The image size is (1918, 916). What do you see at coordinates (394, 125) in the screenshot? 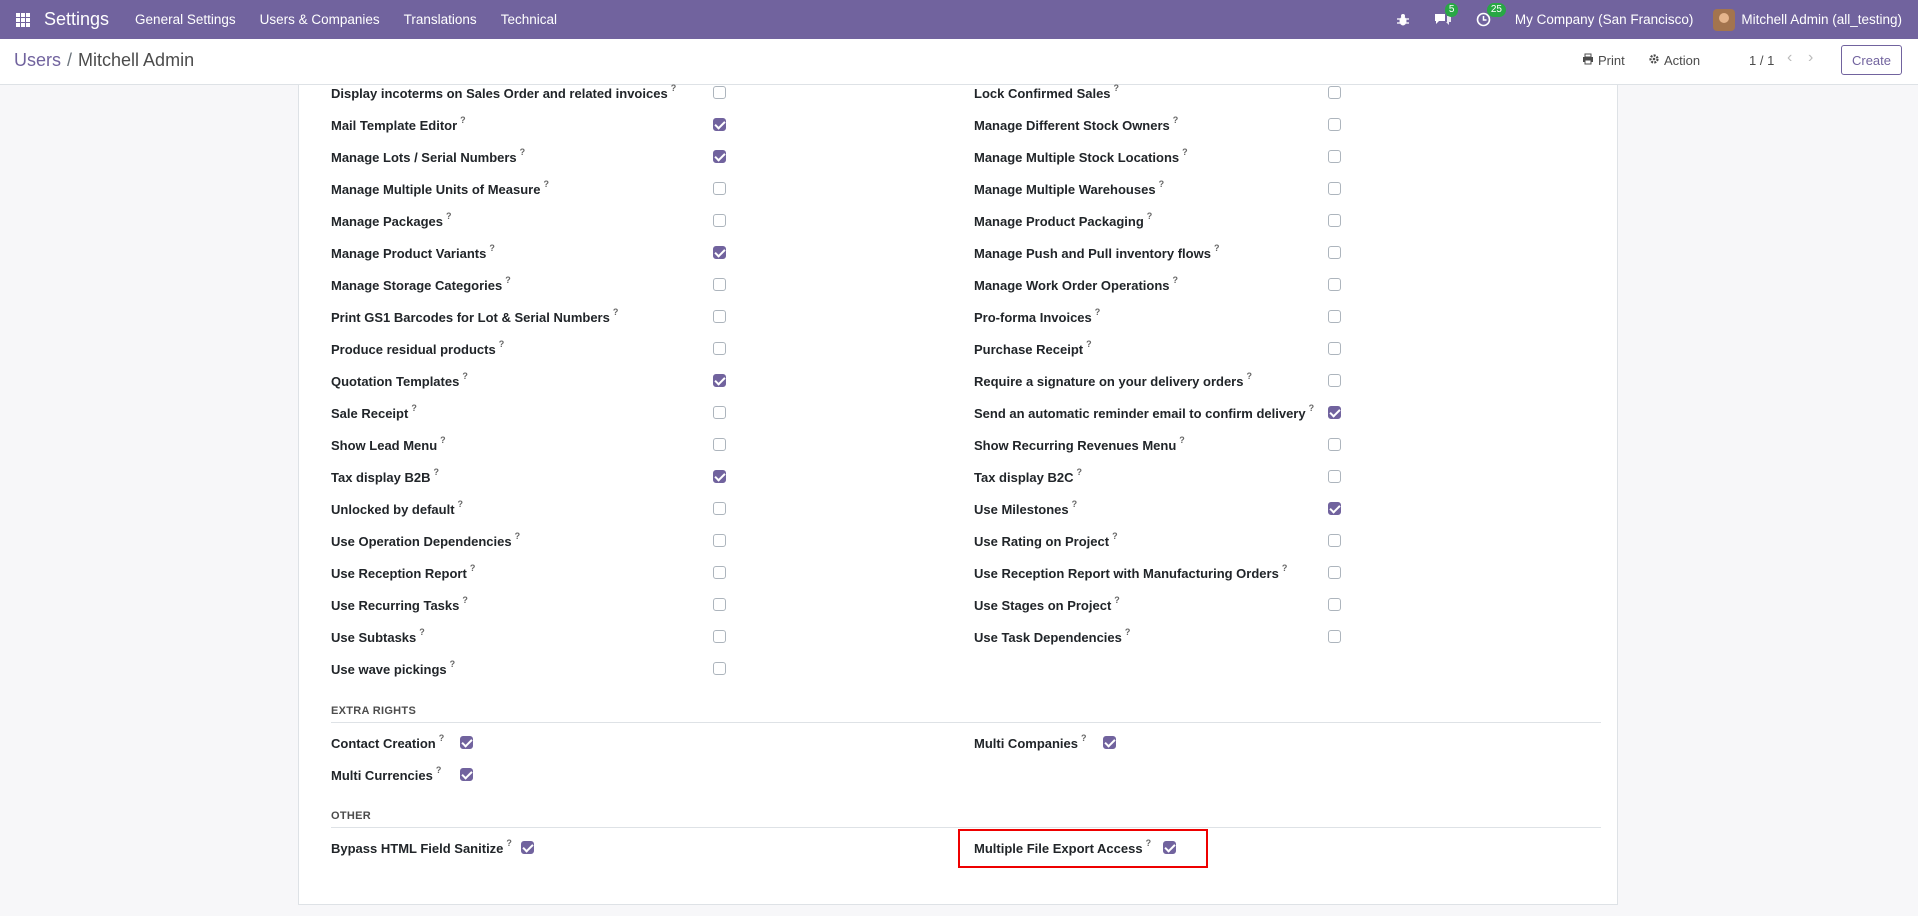
I see `permission-label: Mail Template Editor` at bounding box center [394, 125].